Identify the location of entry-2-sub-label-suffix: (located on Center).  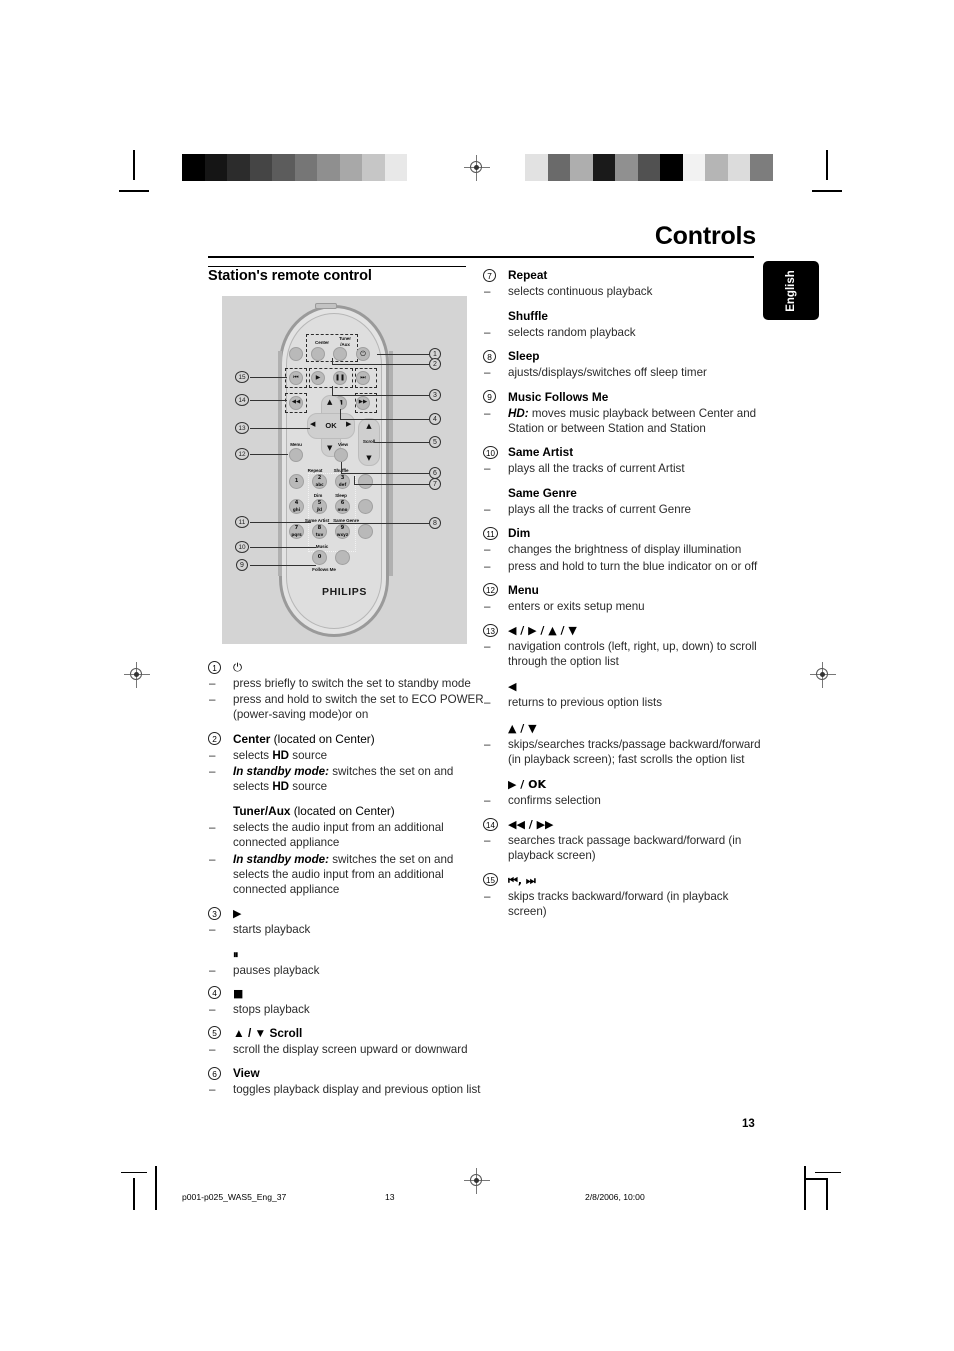
(344, 811).